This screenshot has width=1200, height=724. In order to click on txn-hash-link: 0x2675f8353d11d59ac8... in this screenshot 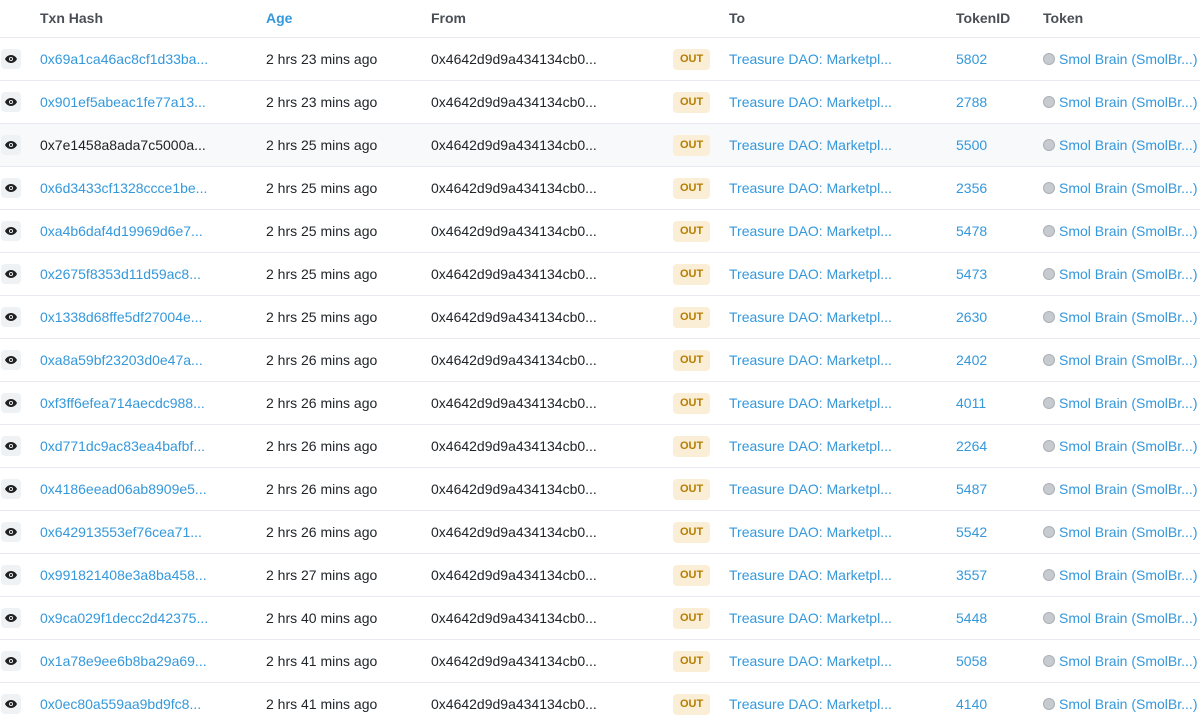, I will do `click(120, 274)`.